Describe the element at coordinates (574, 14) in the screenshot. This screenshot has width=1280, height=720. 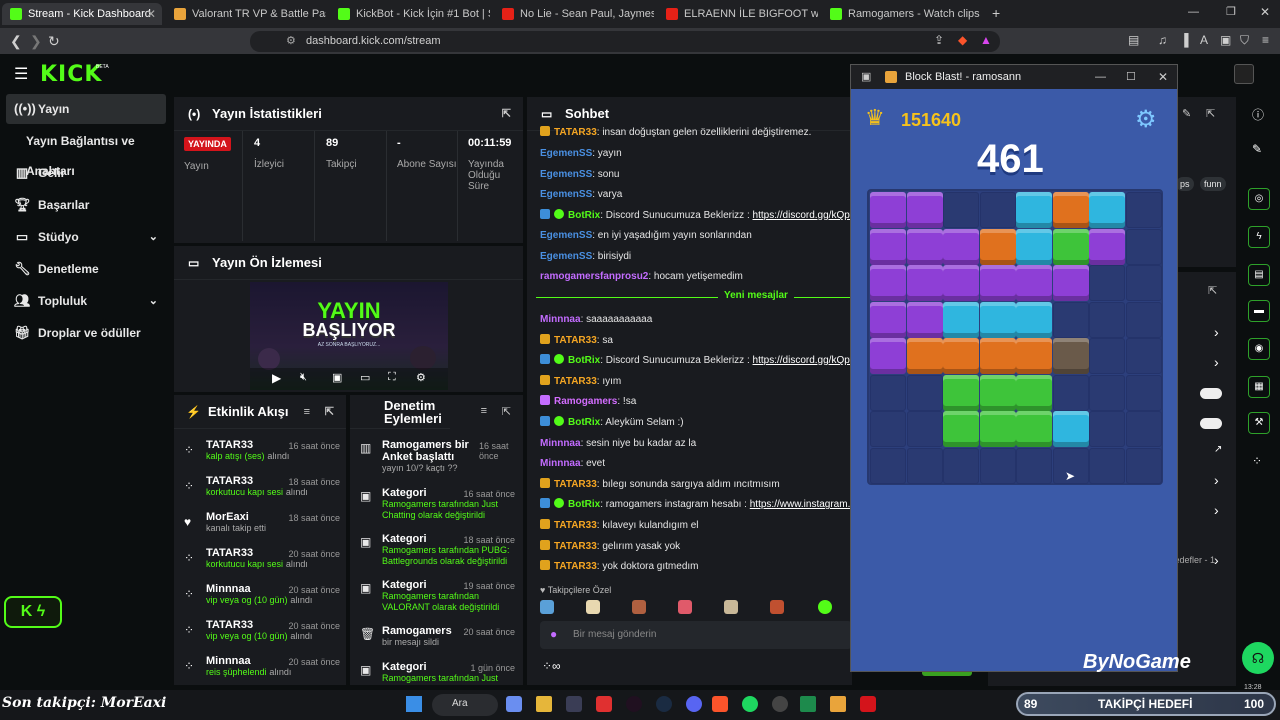
I see `tab-youtube-music: No Lie - Sean Paul, Jaymes Young` at that location.